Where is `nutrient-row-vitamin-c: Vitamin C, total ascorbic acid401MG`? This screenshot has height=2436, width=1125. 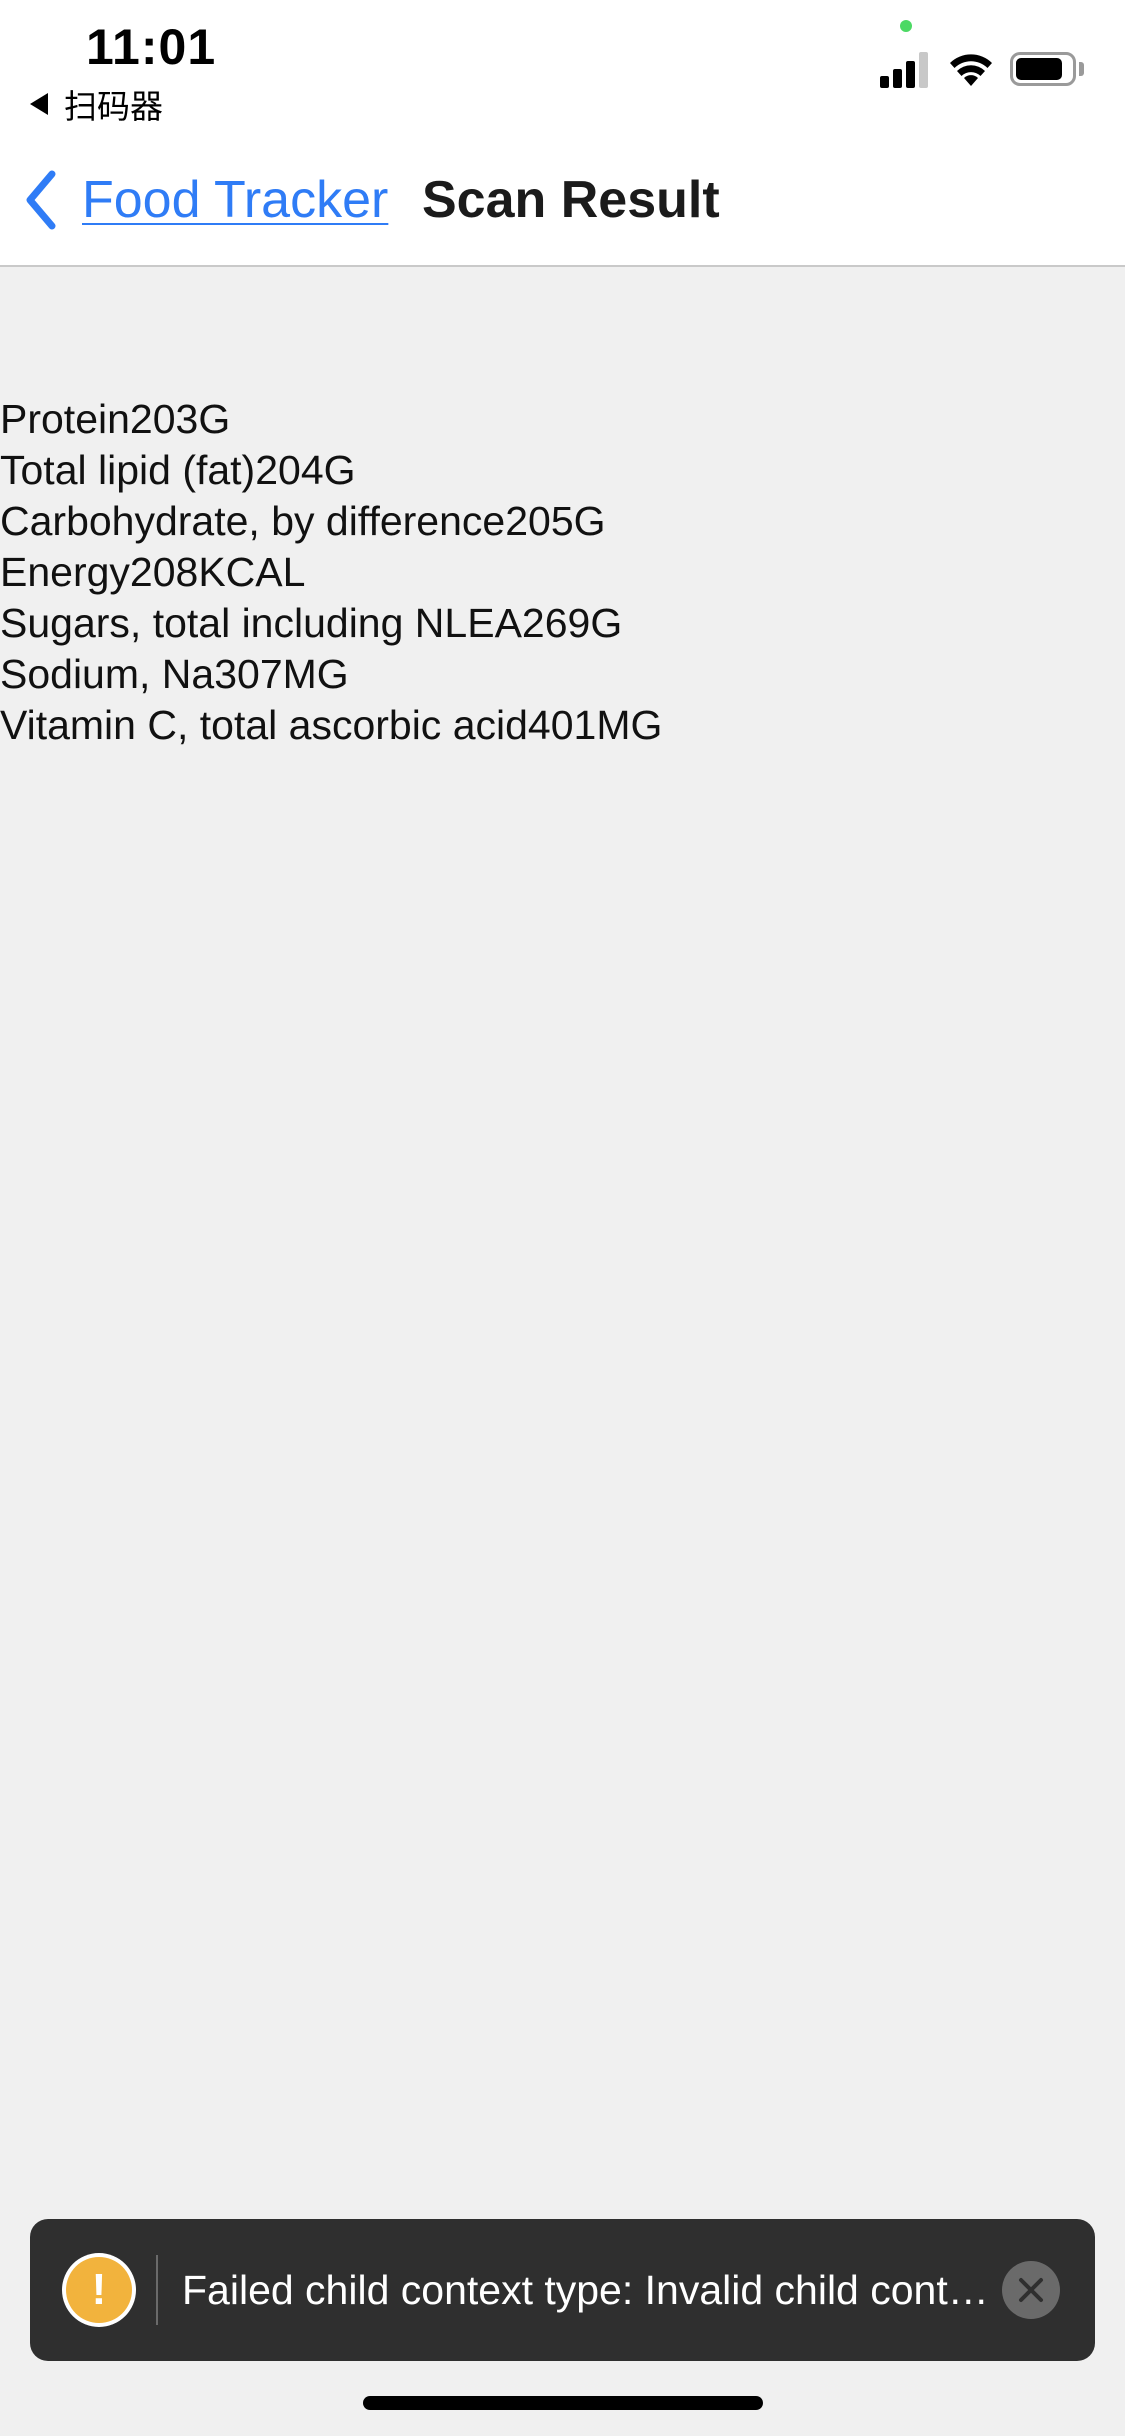 nutrient-row-vitamin-c: Vitamin C, total ascorbic acid401MG is located at coordinates (331, 725).